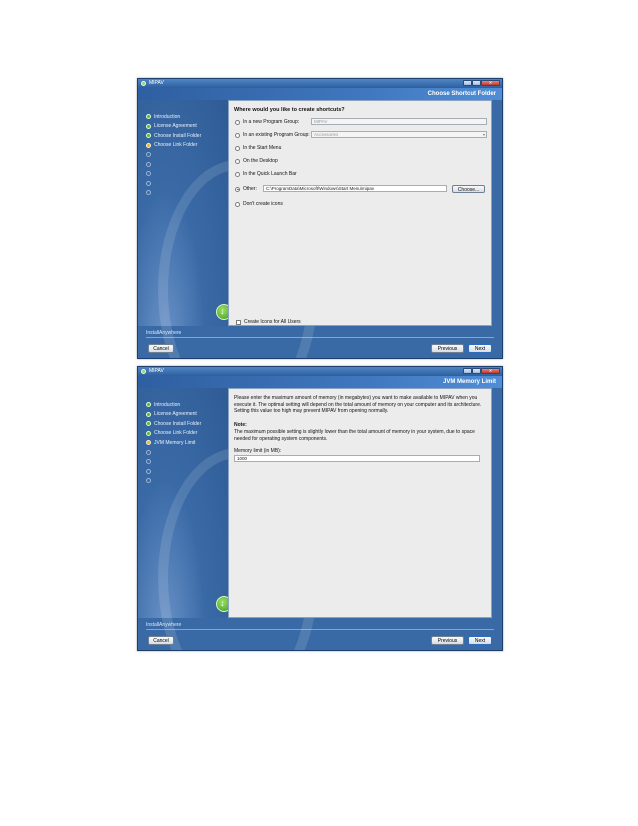 This screenshot has height=826, width=638. I want to click on option-label: In the Quick Launch Bar, so click(270, 174).